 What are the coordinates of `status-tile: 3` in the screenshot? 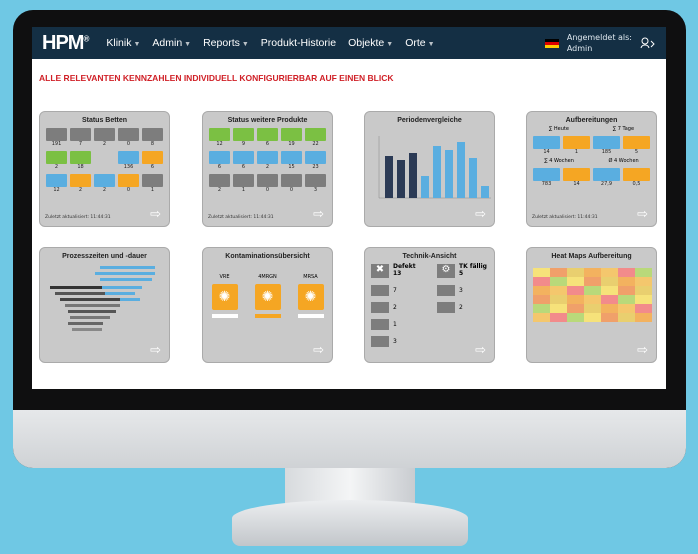 It's located at (315, 184).